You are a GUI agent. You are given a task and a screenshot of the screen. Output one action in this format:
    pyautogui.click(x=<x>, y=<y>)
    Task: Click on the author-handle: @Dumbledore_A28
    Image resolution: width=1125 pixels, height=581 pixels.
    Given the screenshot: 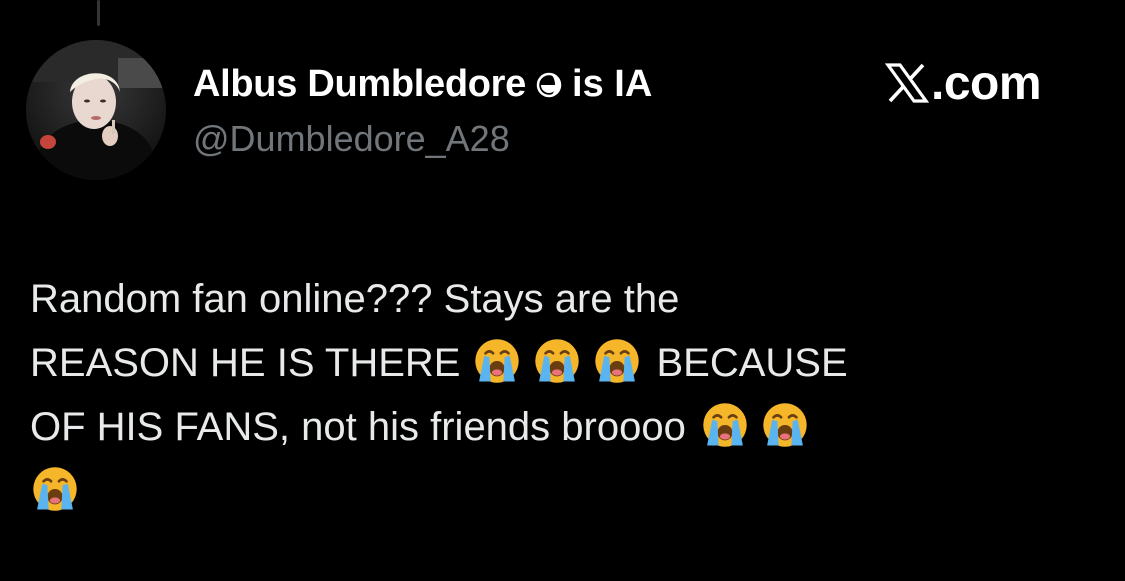 What is the action you would take?
    pyautogui.click(x=351, y=139)
    